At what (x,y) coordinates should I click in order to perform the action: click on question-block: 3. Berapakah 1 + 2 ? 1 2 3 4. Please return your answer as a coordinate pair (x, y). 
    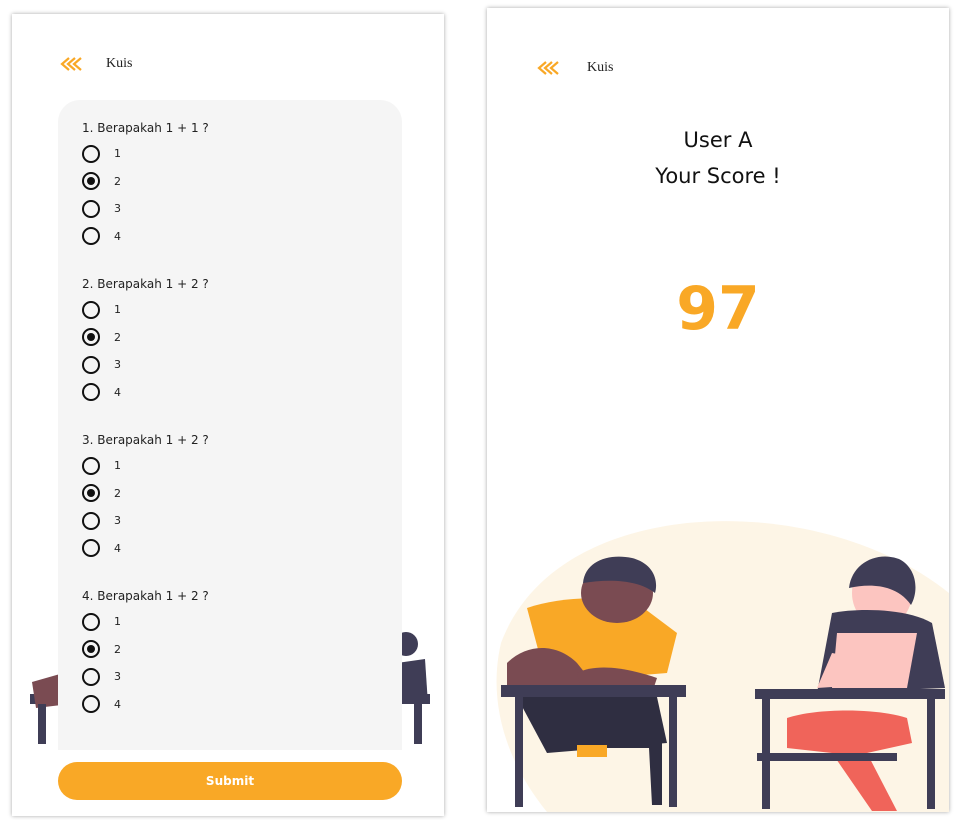
    Looking at the image, I should click on (242, 495).